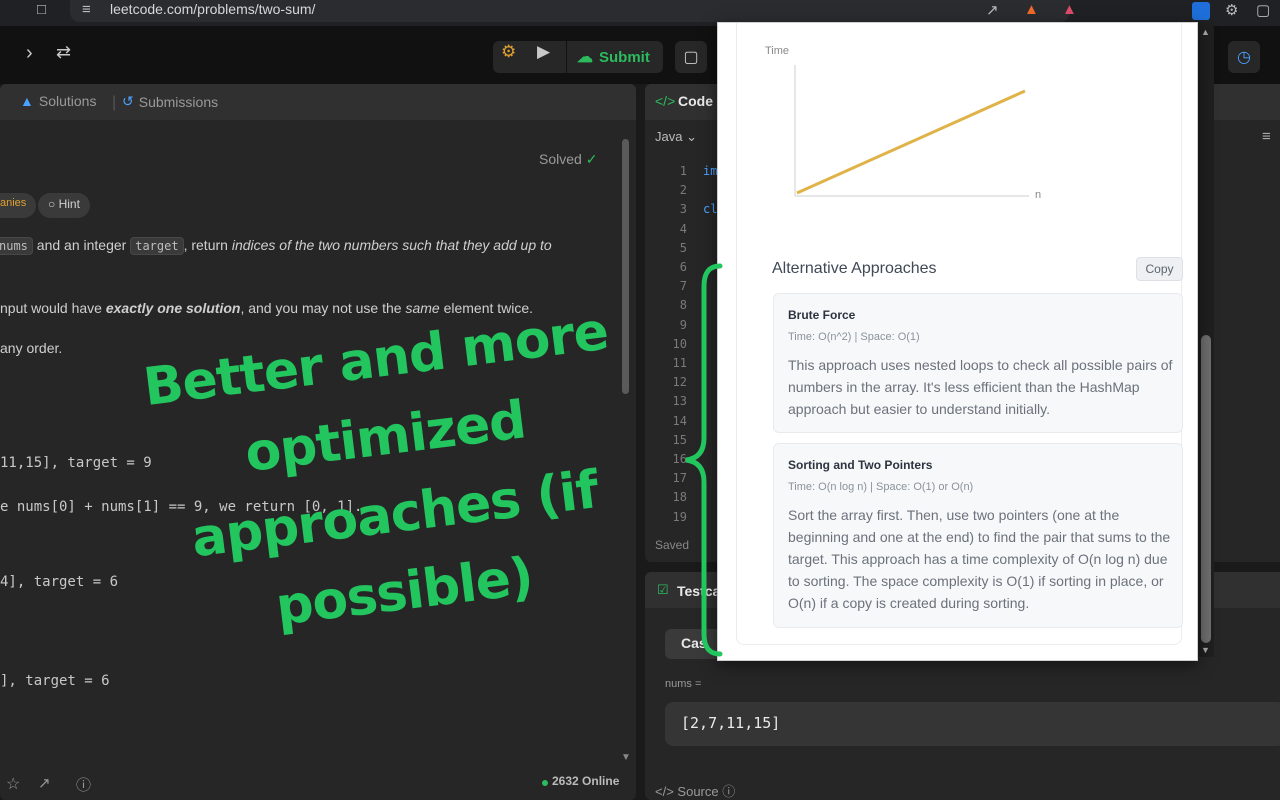 Image resolution: width=1280 pixels, height=800 pixels. I want to click on chevron-down-icon: ⌄, so click(691, 136).